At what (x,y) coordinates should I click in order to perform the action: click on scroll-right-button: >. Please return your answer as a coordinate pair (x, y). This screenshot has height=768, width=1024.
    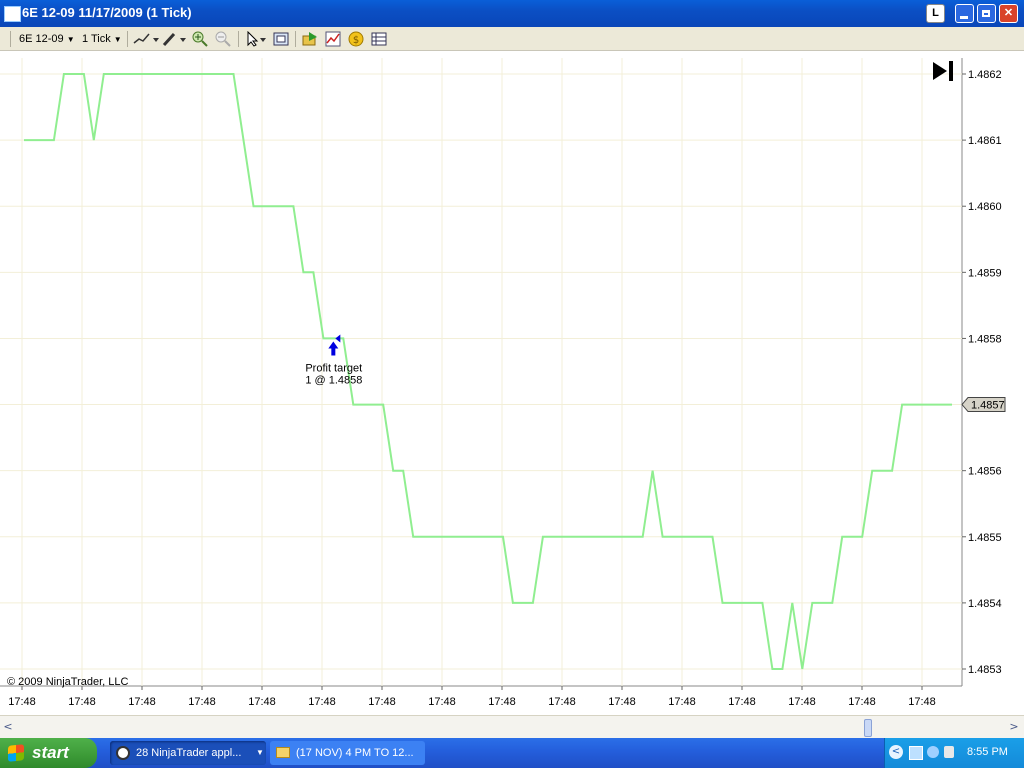
    Looking at the image, I should click on (1014, 727).